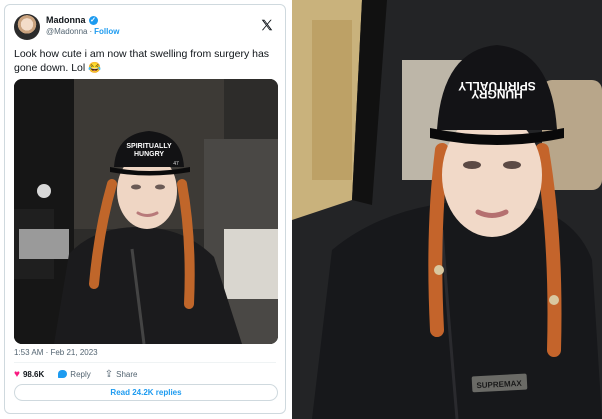 This screenshot has height=419, width=602. Describe the element at coordinates (497, 94) in the screenshot. I see `car-hat-text-2: HUNGRY` at that location.